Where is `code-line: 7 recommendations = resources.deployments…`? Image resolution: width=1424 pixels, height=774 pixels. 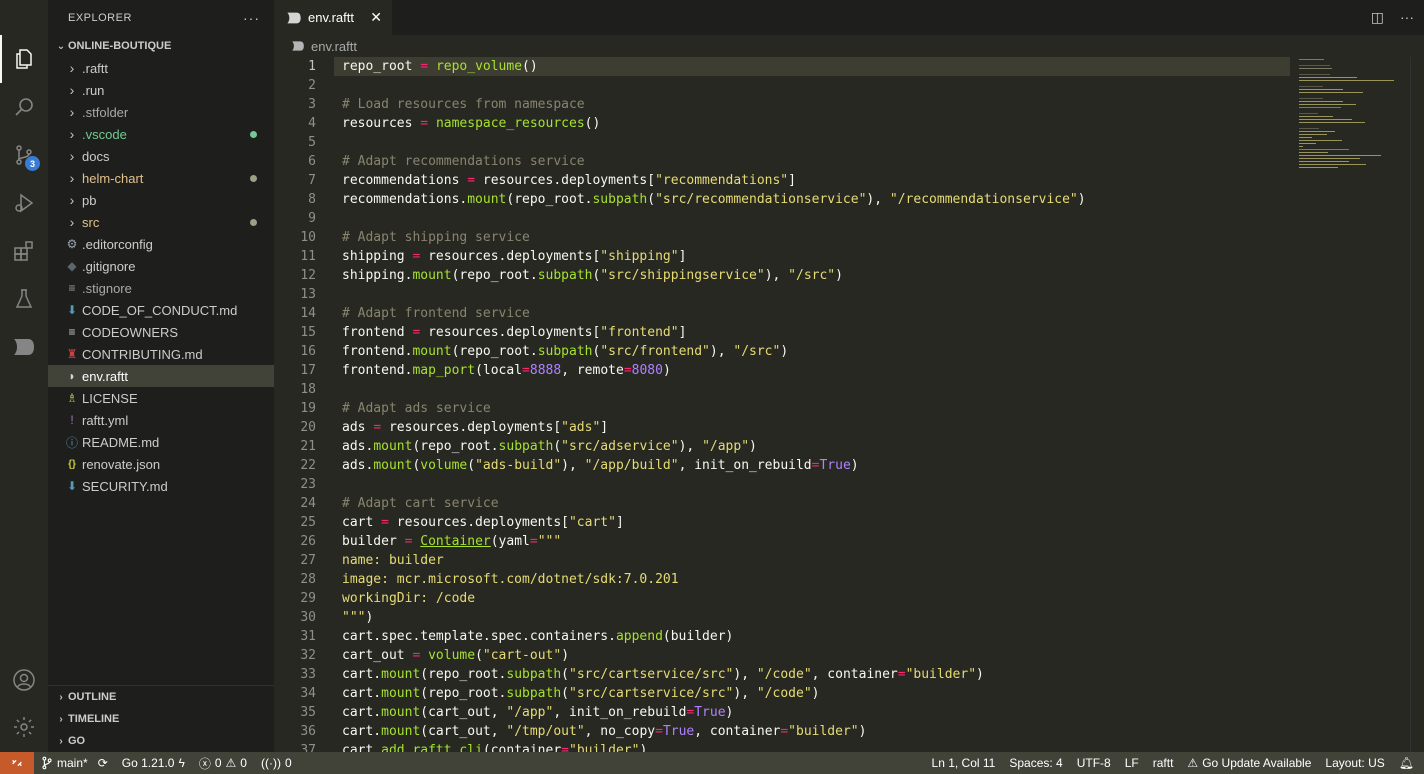 code-line: 7 recommendations = resources.deployments… is located at coordinates (782, 180).